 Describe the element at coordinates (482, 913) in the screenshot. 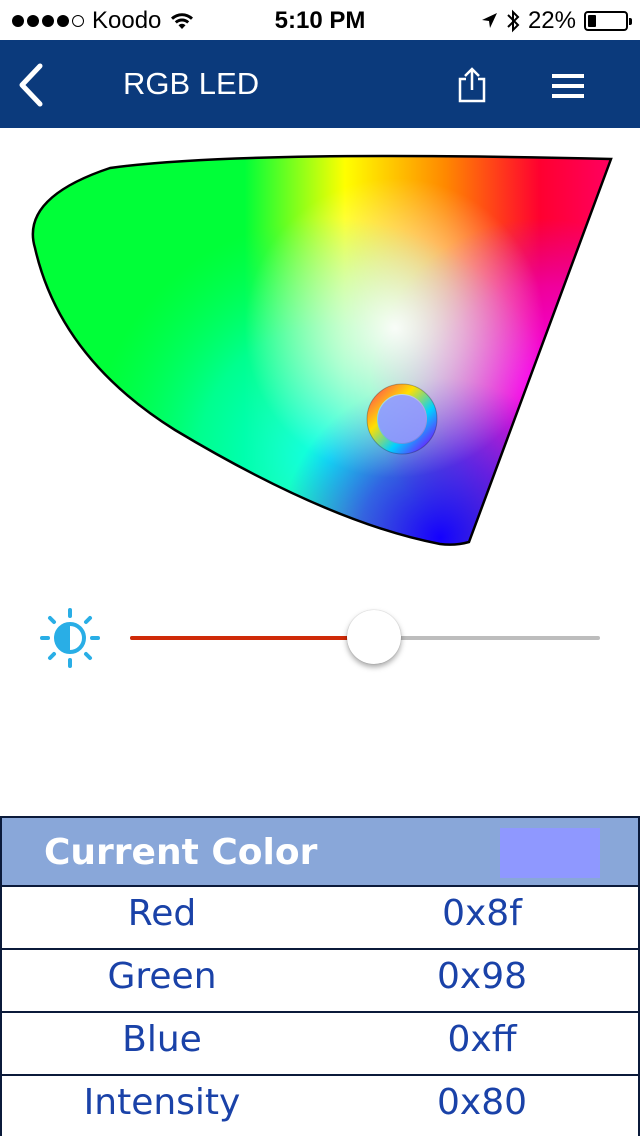

I see `row-value: 0x8f` at that location.